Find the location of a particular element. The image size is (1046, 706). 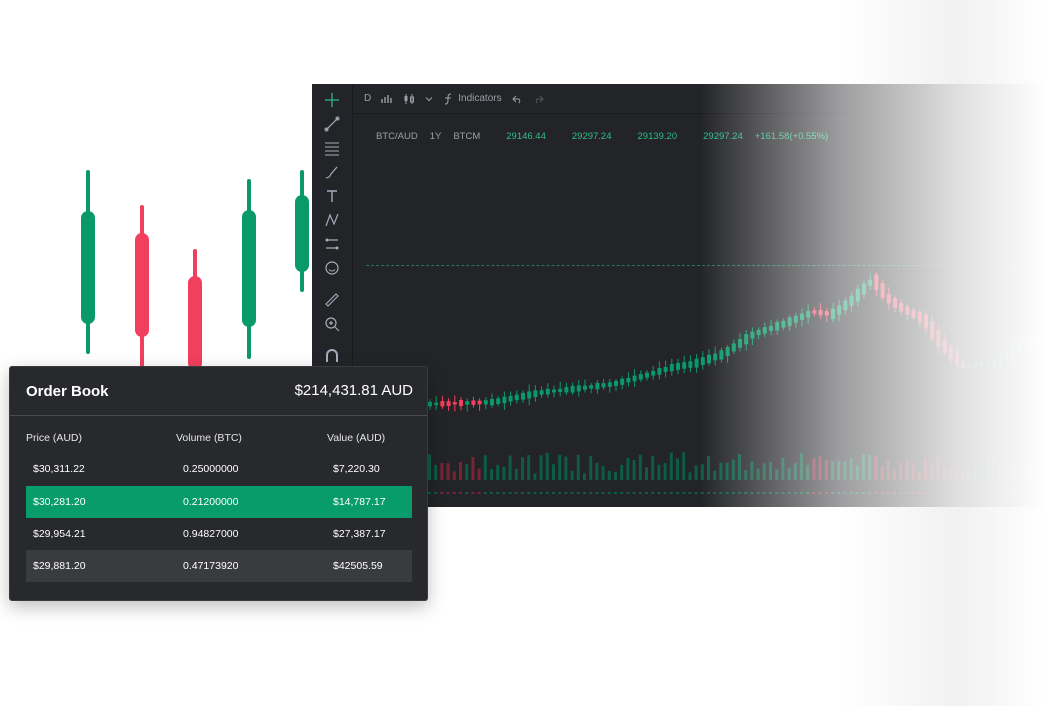

crosshair-icon is located at coordinates (332, 100).